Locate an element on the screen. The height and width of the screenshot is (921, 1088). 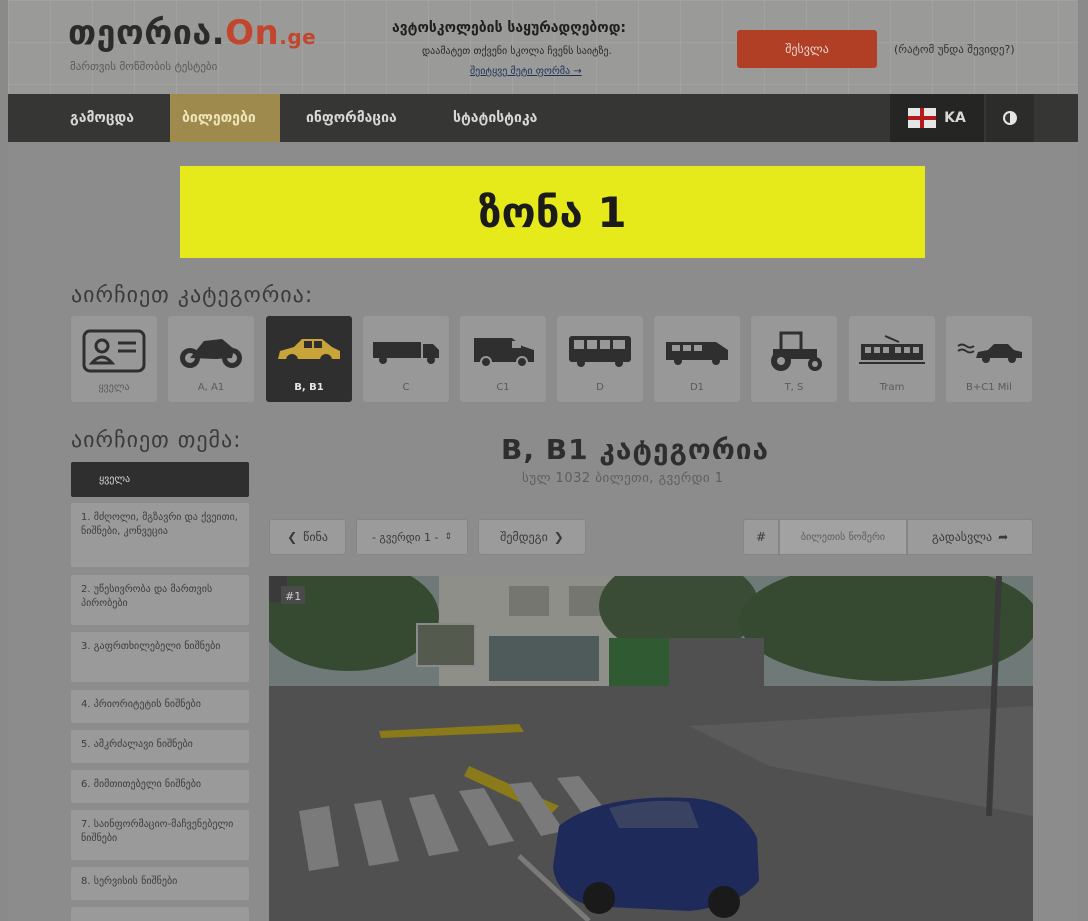
topic-8: 8. სერვისის ნიშნები is located at coordinates (160, 883).